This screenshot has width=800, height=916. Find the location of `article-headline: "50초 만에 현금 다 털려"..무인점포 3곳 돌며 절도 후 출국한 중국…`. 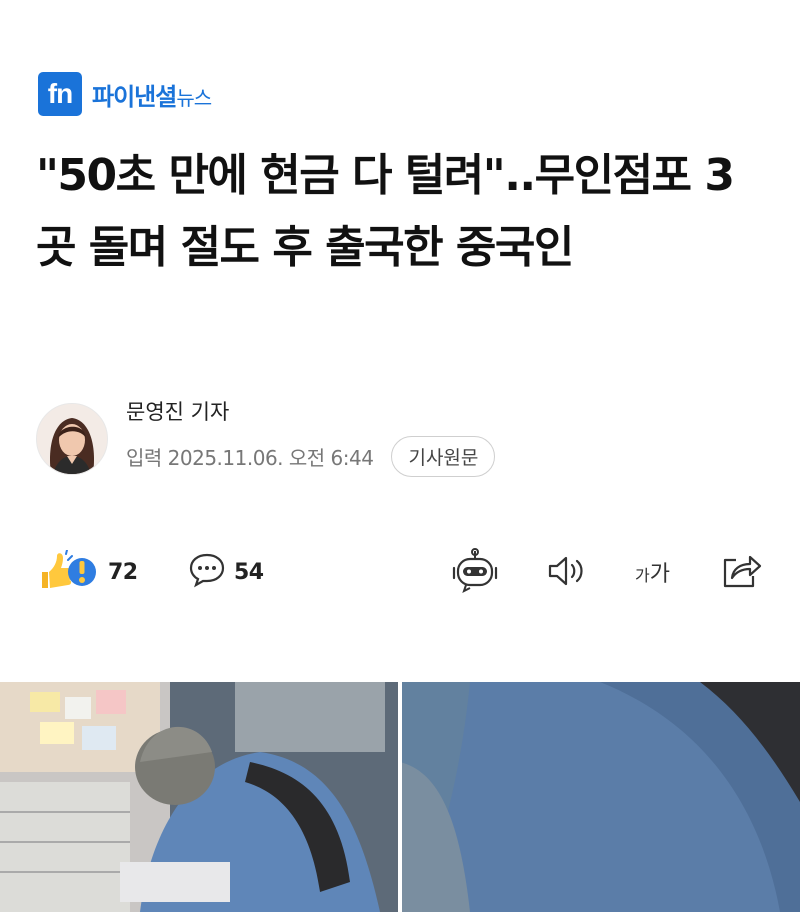

article-headline: "50초 만에 현금 다 털려"..무인점포 3곳 돌며 절도 후 출국한 중국… is located at coordinates (385, 211).